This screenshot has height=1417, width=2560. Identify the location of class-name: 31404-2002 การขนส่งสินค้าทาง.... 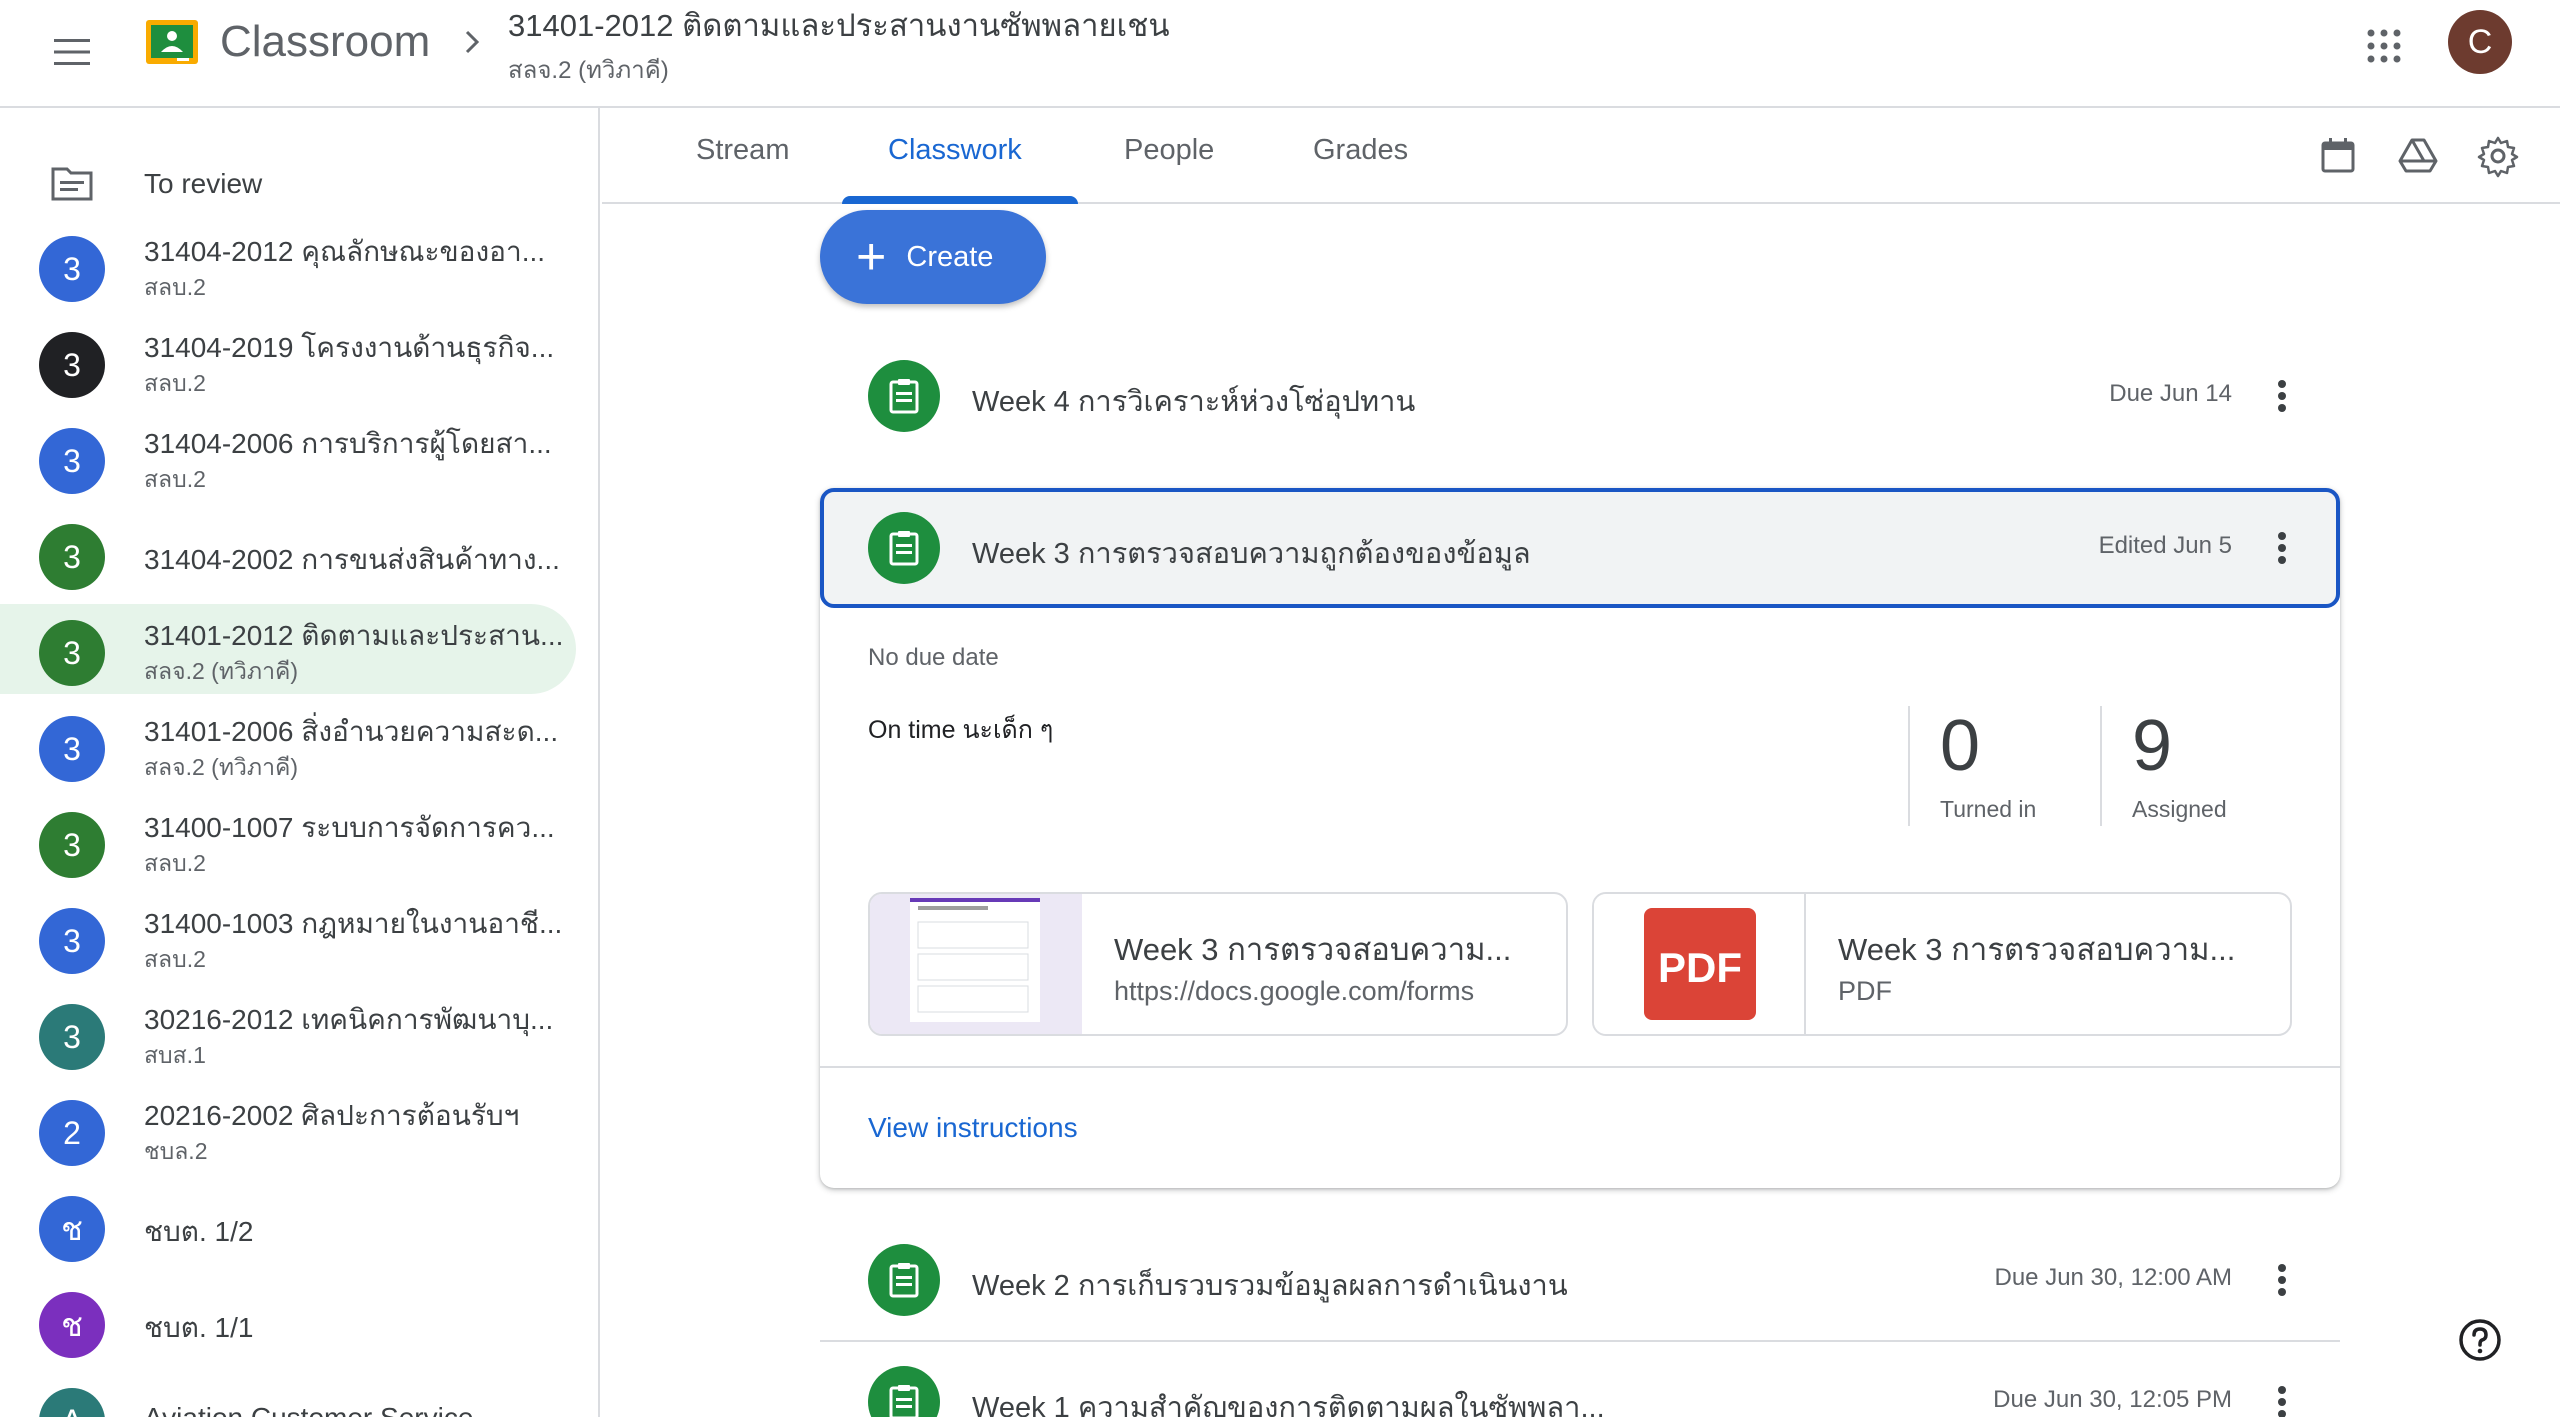
(352, 559).